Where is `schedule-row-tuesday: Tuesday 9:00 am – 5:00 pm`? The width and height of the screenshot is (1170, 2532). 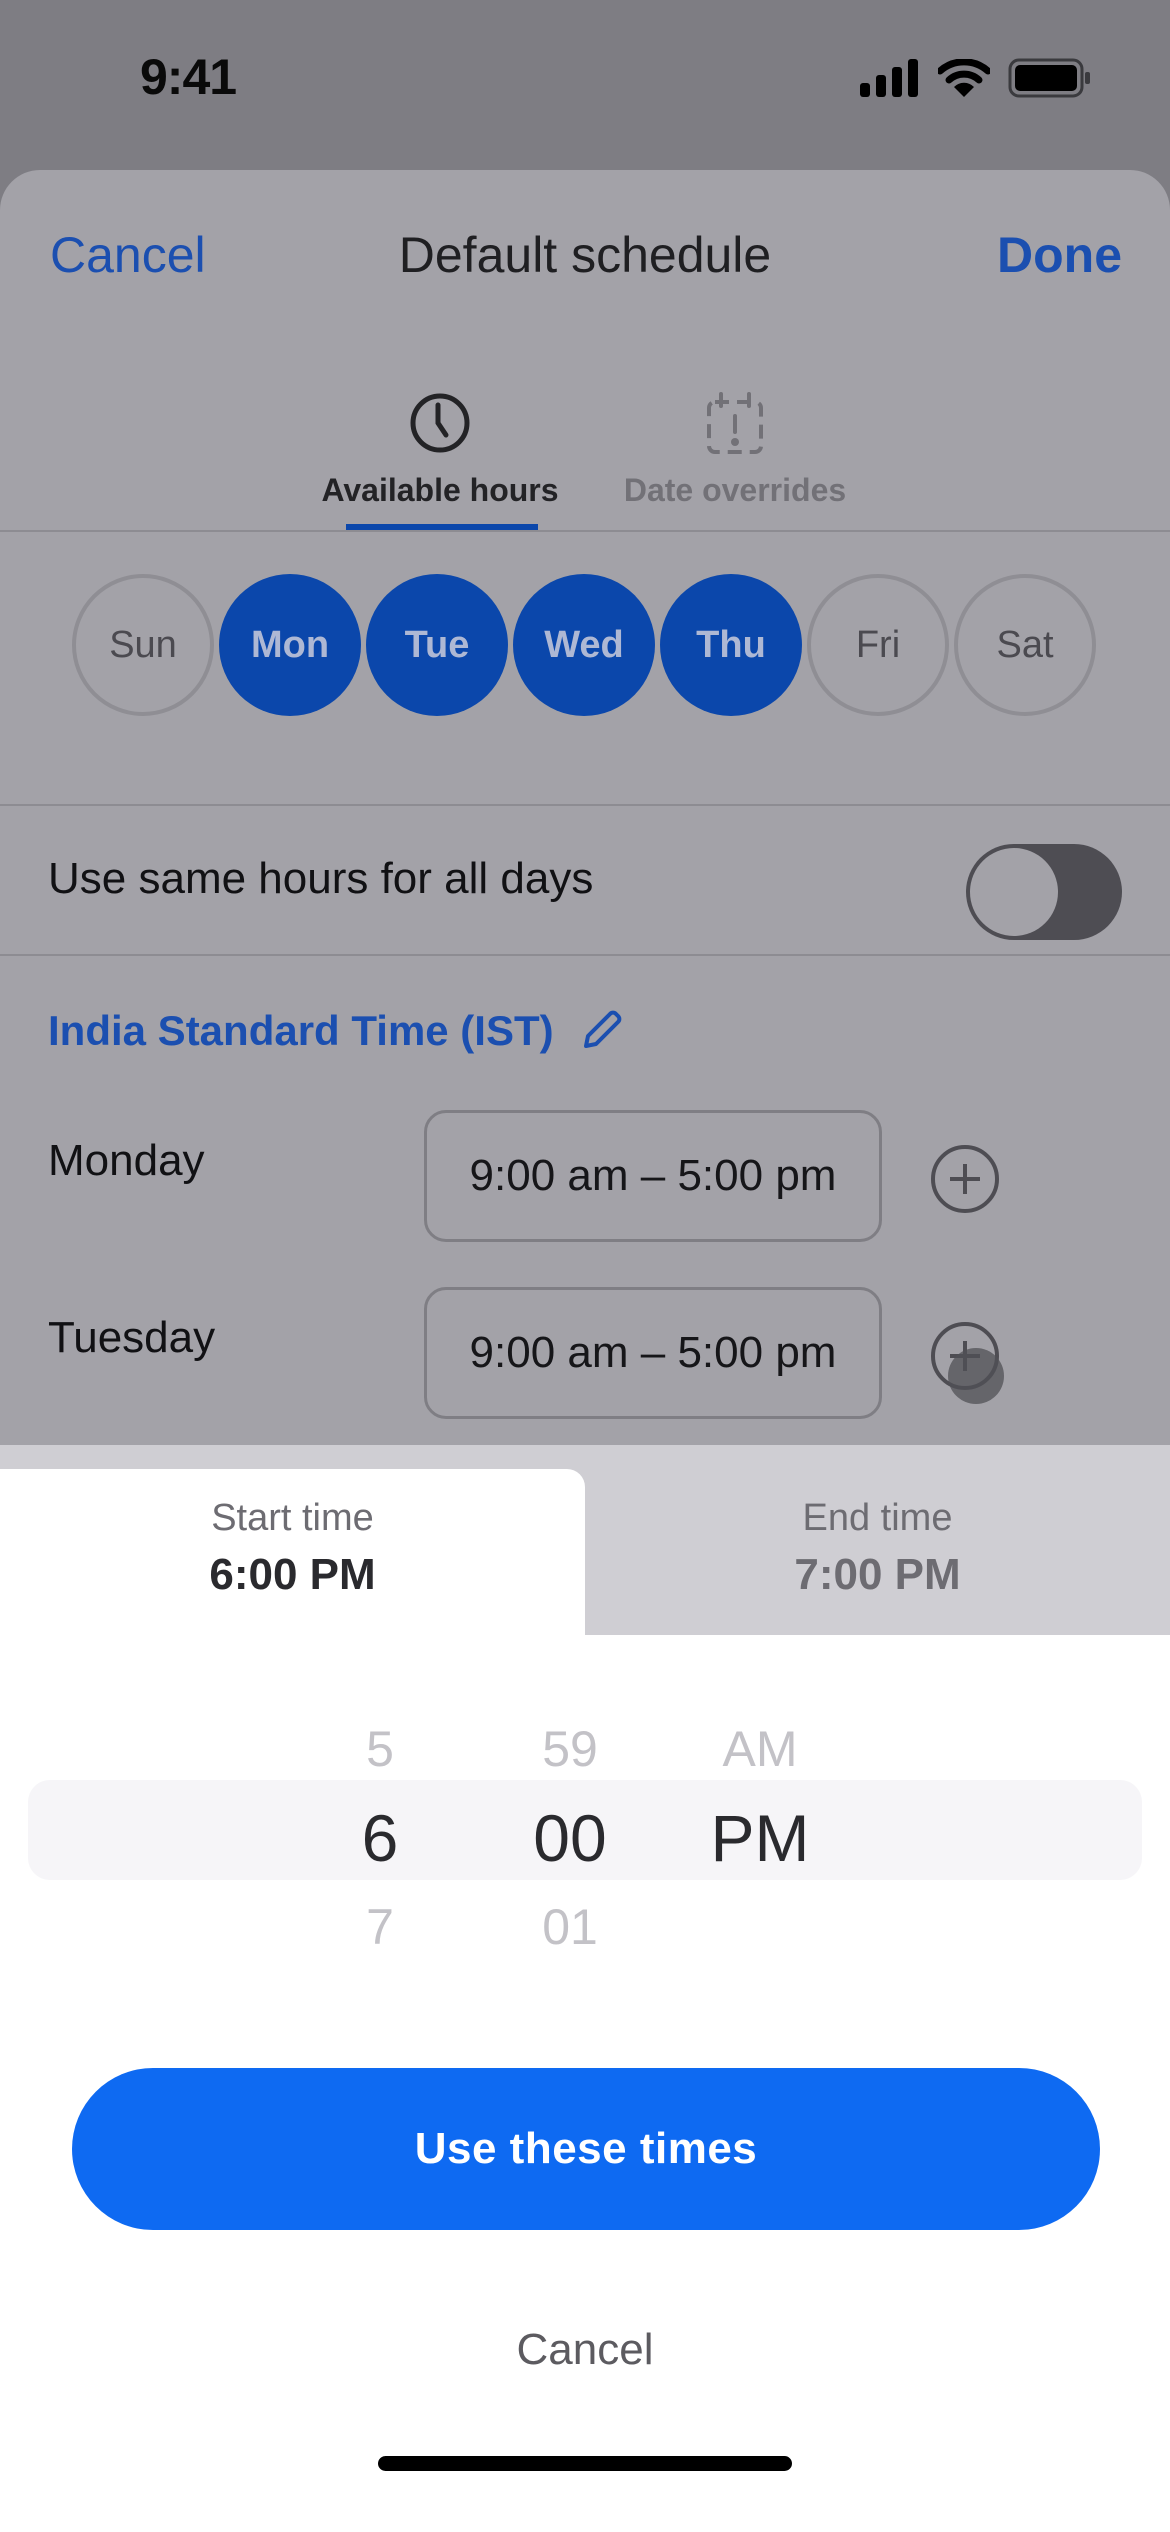 schedule-row-tuesday: Tuesday 9:00 am – 5:00 pm is located at coordinates (585, 1353).